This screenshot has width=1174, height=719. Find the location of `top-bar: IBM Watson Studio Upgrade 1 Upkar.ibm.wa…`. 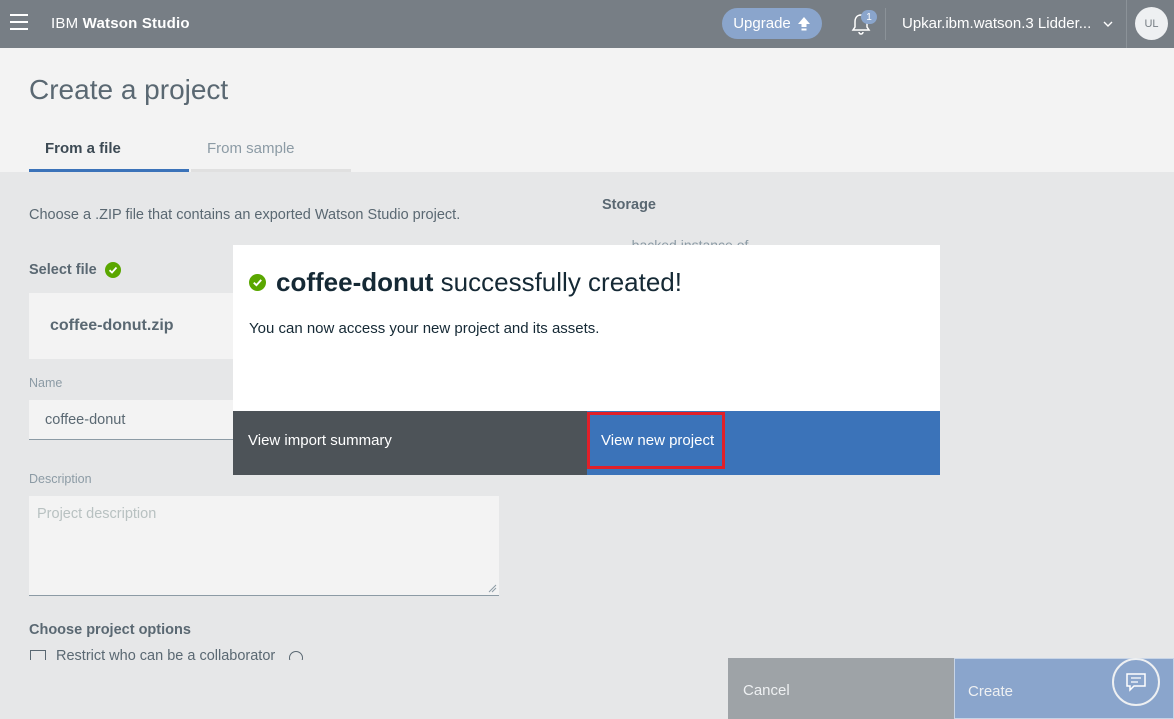

top-bar: IBM Watson Studio Upgrade 1 Upkar.ibm.wa… is located at coordinates (587, 24).